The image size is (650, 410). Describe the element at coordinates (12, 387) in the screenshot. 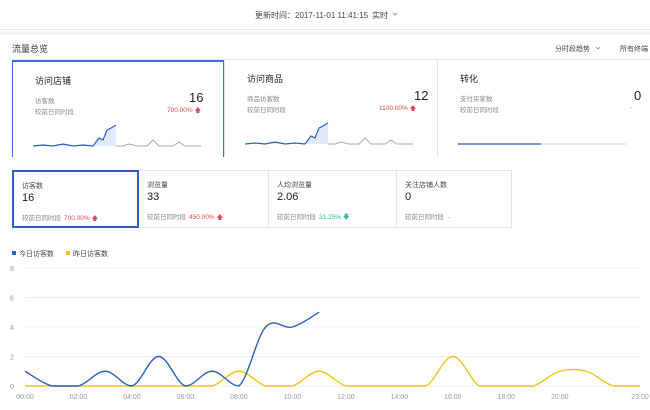

I see `y-tick-label: 0` at that location.